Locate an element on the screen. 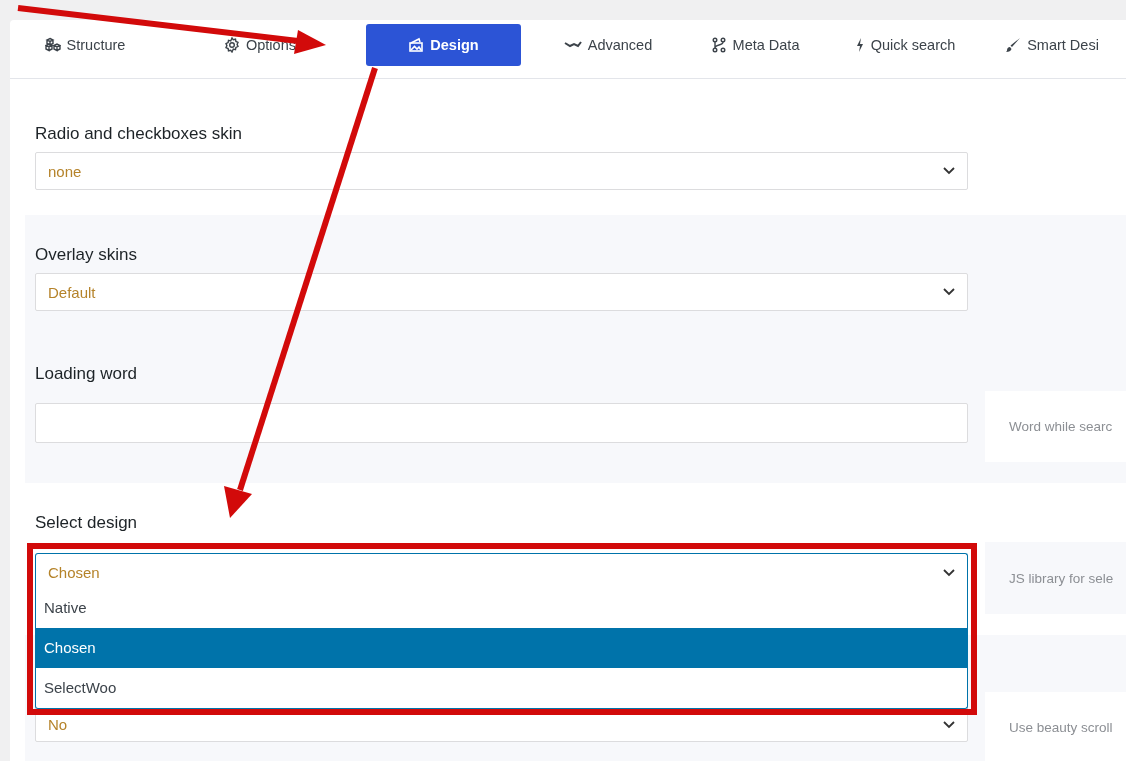  tab: Advanced is located at coordinates (608, 45).